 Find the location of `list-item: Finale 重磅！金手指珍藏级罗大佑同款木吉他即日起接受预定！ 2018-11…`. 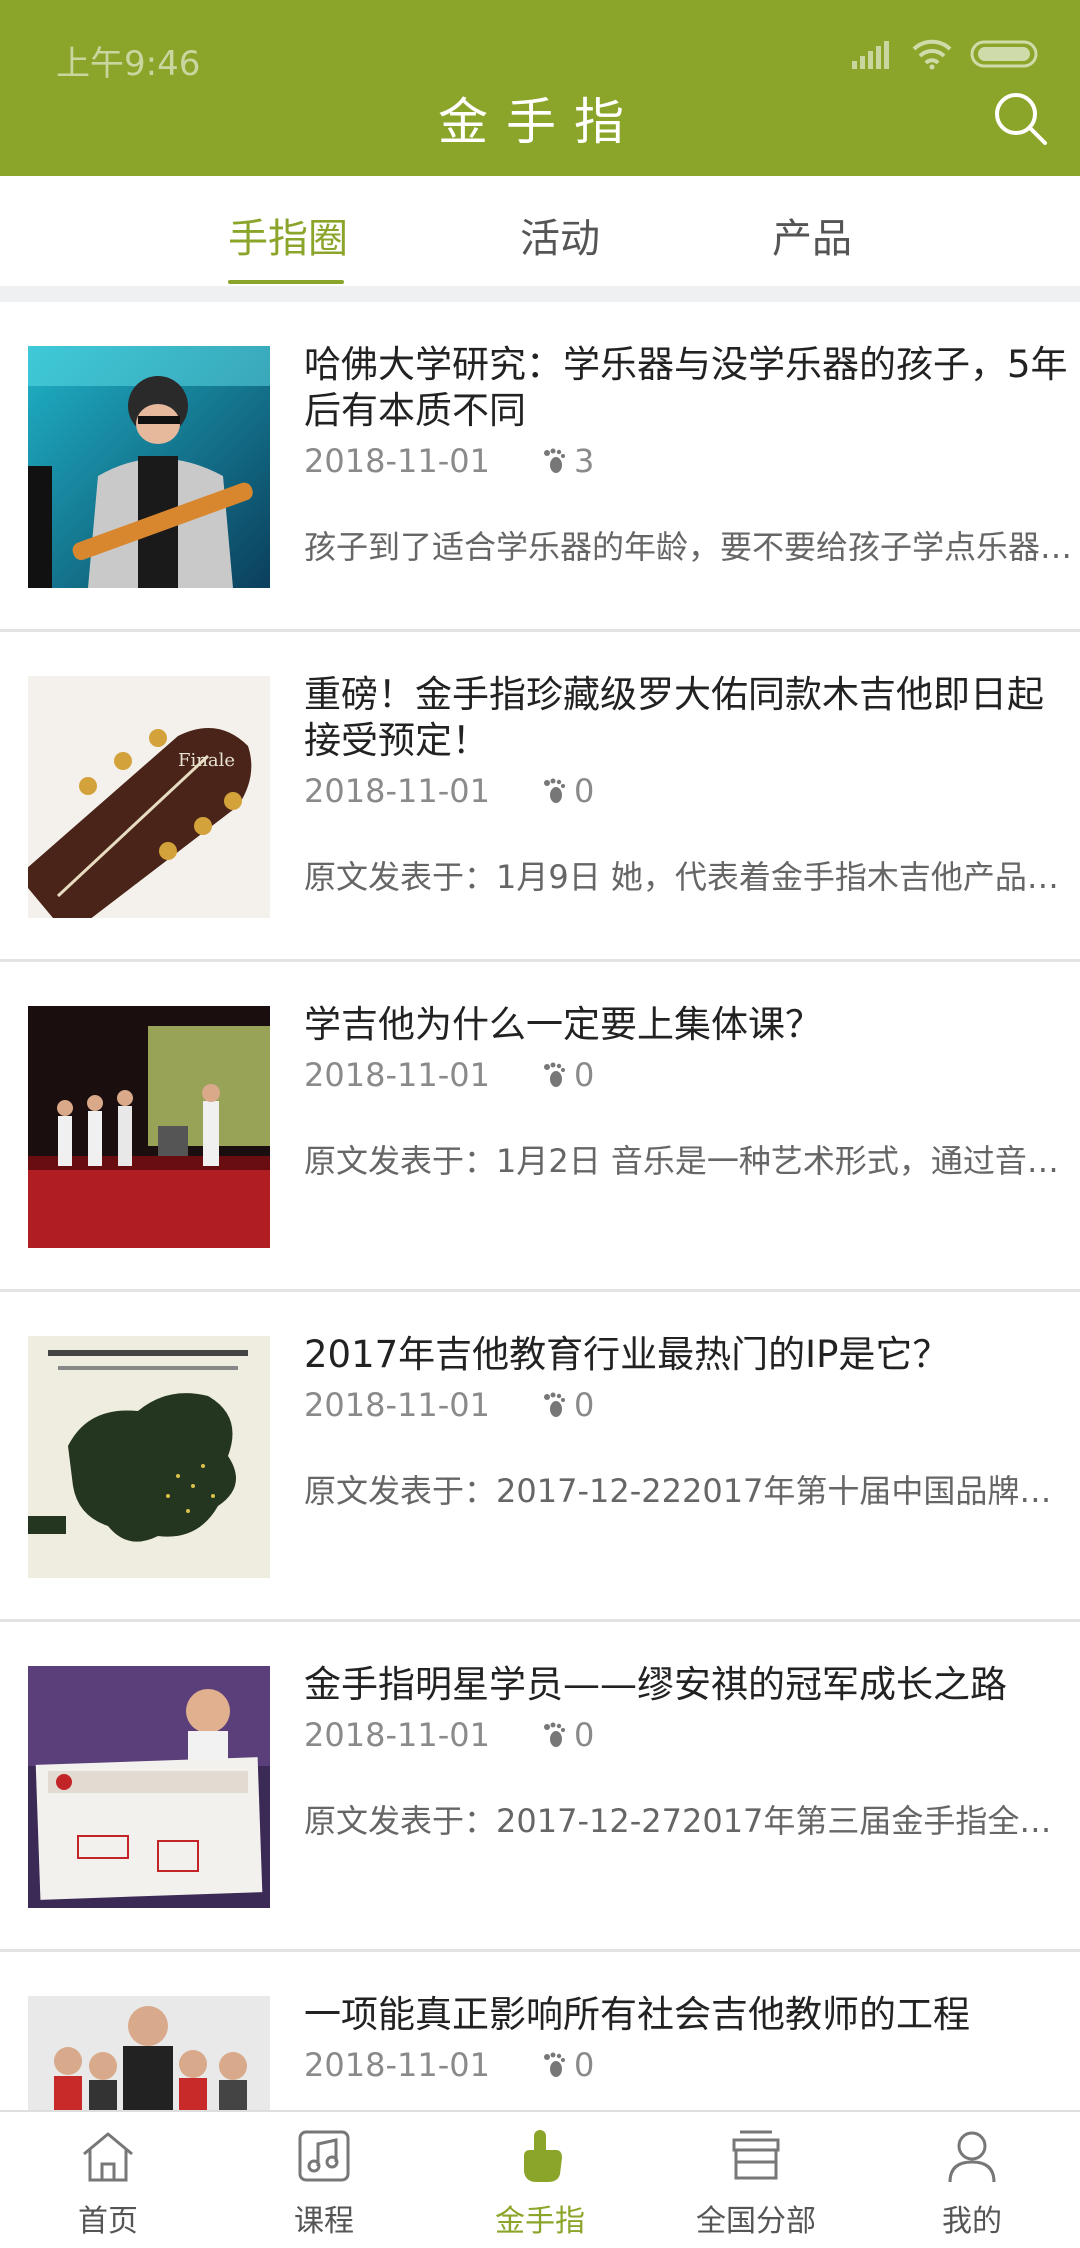

list-item: Finale 重磅！金手指珍藏级罗大佑同款木吉他即日起接受预定！ 2018-11… is located at coordinates (540, 797).